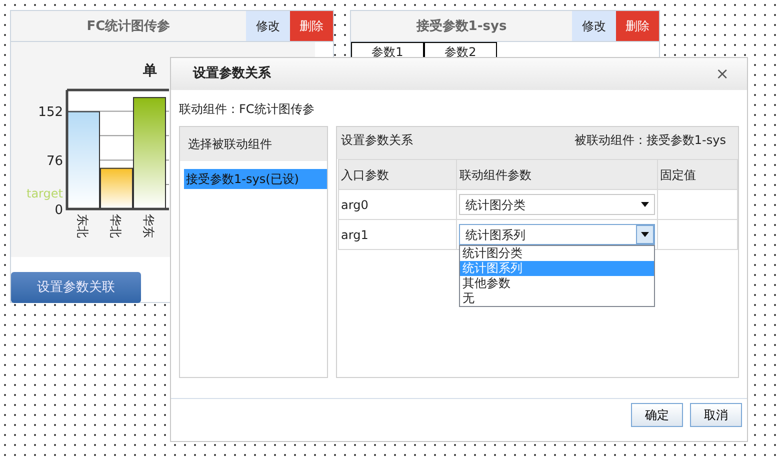 The height and width of the screenshot is (464, 778). What do you see at coordinates (650, 140) in the screenshot?
I see `target-component-label: 被联动组件：接受参数1-sys` at bounding box center [650, 140].